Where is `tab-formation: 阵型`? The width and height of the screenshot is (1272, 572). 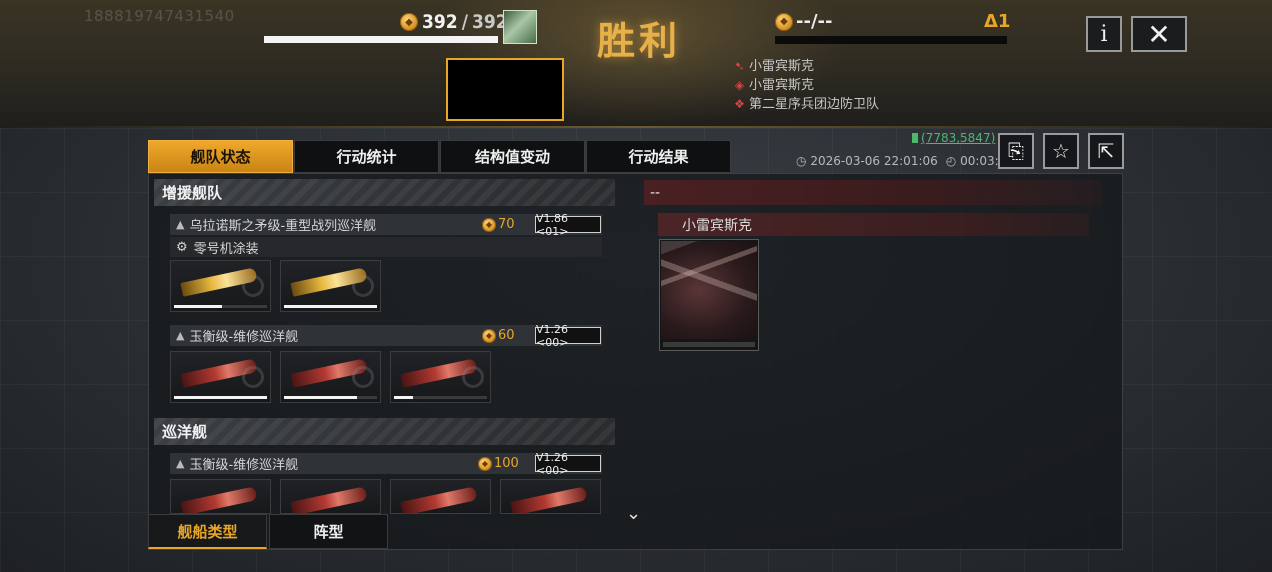
tab-formation: 阵型 is located at coordinates (328, 531).